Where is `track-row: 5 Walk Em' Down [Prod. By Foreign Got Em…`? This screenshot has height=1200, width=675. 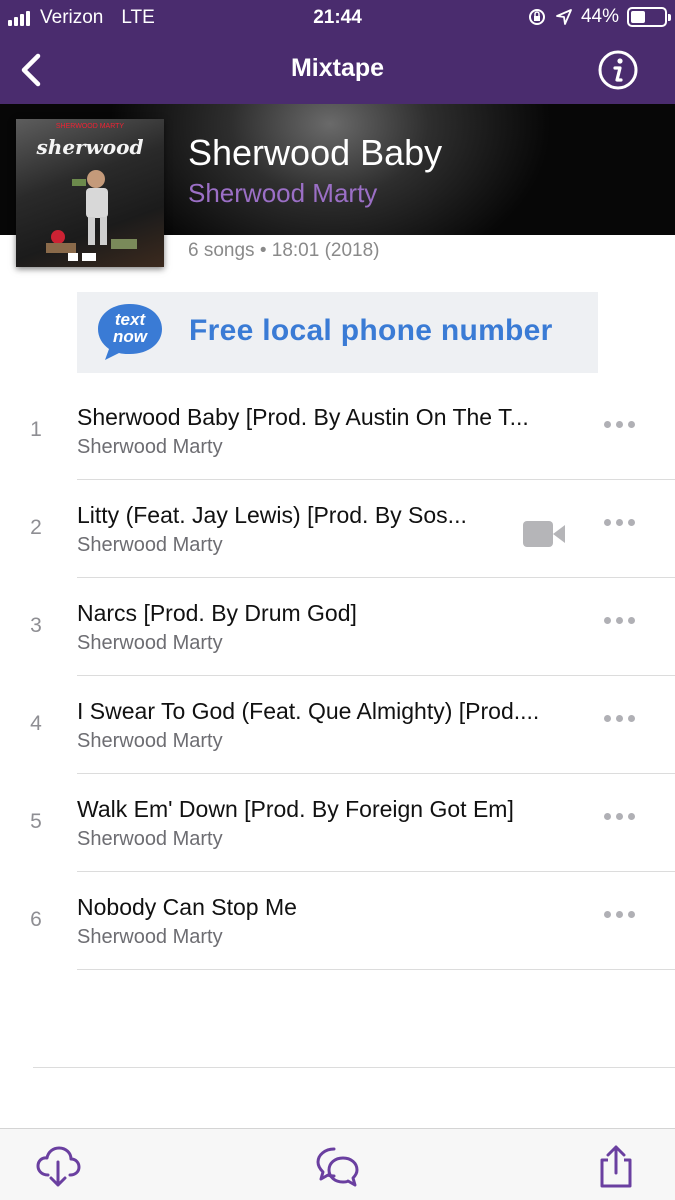 track-row: 5 Walk Em' Down [Prod. By Foreign Got Em… is located at coordinates (337, 823).